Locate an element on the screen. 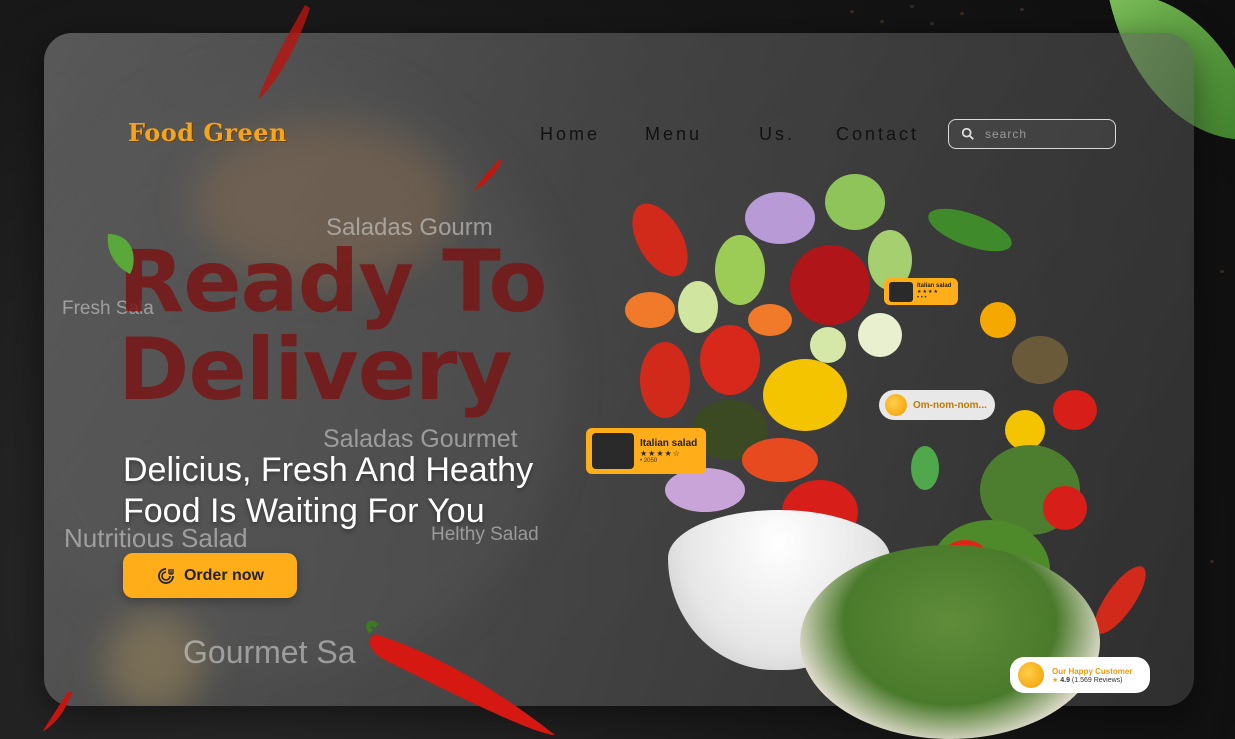 The width and height of the screenshot is (1235, 739). chili-pepper-corner is located at coordinates (57, 712).